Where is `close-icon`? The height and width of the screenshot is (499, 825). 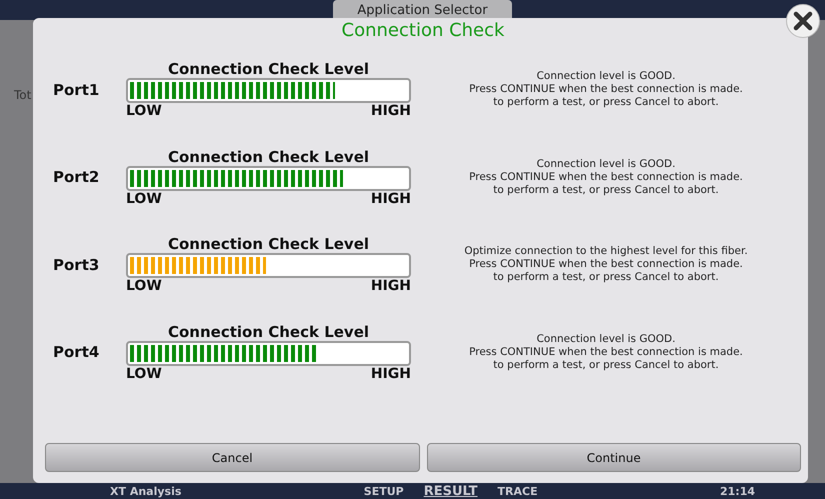 close-icon is located at coordinates (803, 21).